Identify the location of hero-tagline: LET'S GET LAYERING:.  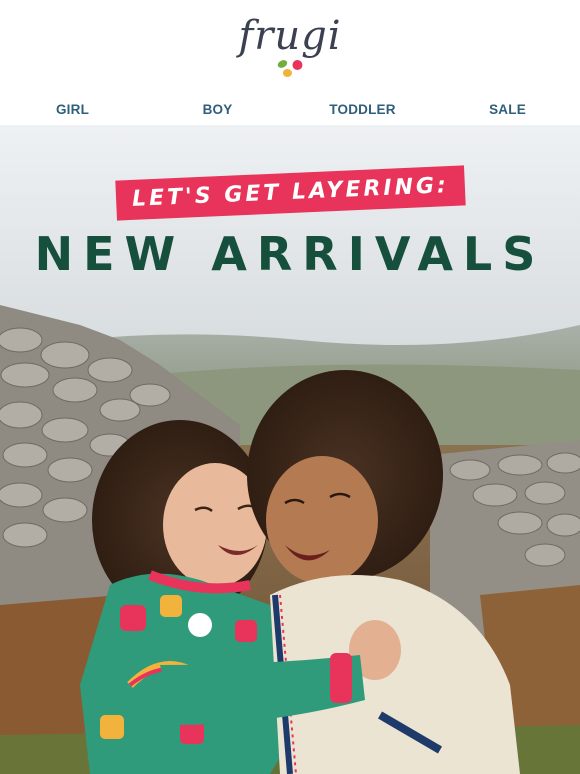
(290, 193).